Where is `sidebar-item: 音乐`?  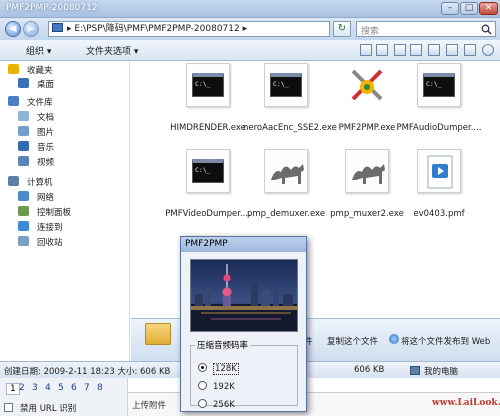
sidebar-item: 音乐 is located at coordinates (36, 147).